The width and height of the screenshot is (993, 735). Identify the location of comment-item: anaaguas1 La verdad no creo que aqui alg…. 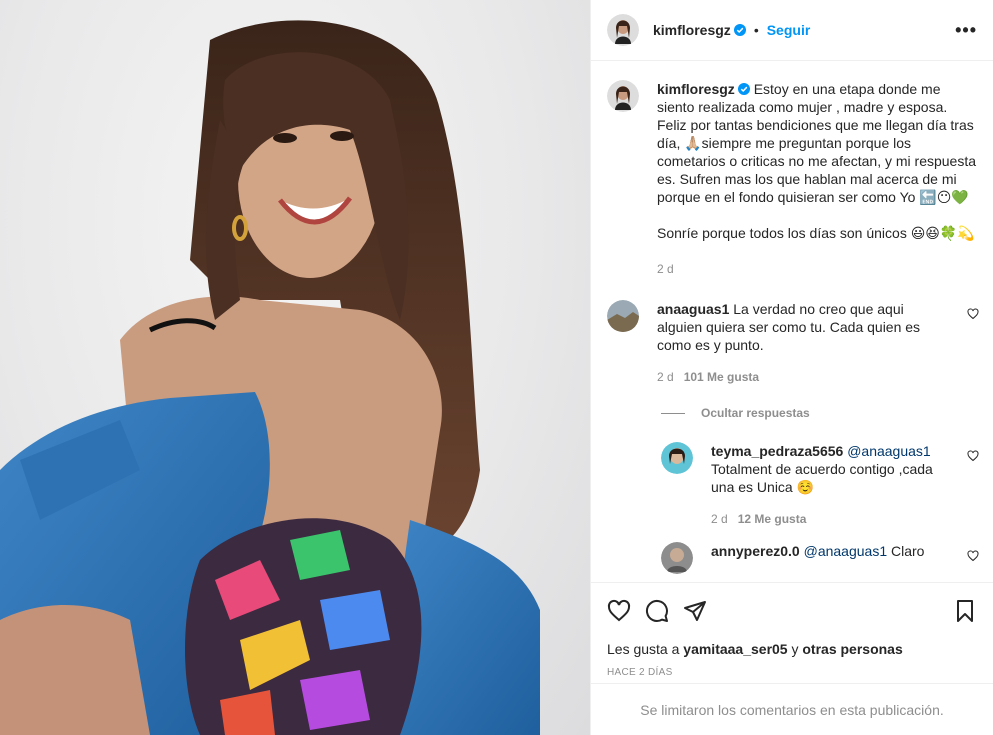
(792, 343).